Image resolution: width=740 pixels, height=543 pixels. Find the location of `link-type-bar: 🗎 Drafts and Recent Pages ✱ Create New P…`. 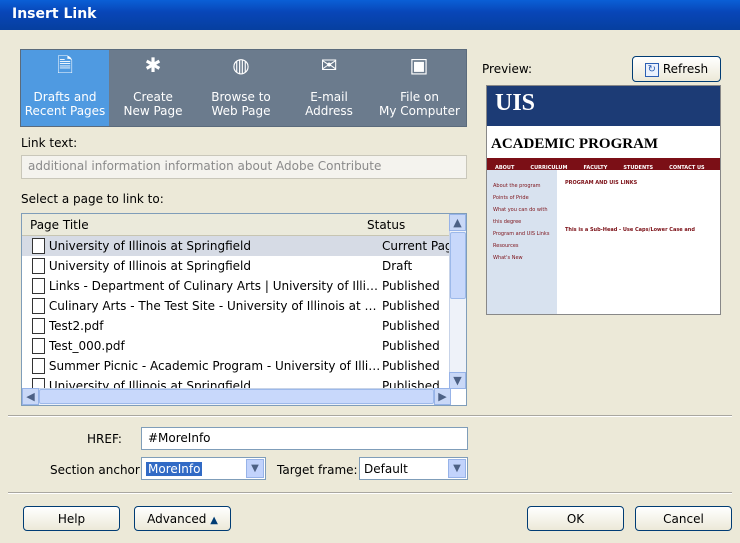

link-type-bar: 🗎 Drafts and Recent Pages ✱ Create New P… is located at coordinates (243, 88).